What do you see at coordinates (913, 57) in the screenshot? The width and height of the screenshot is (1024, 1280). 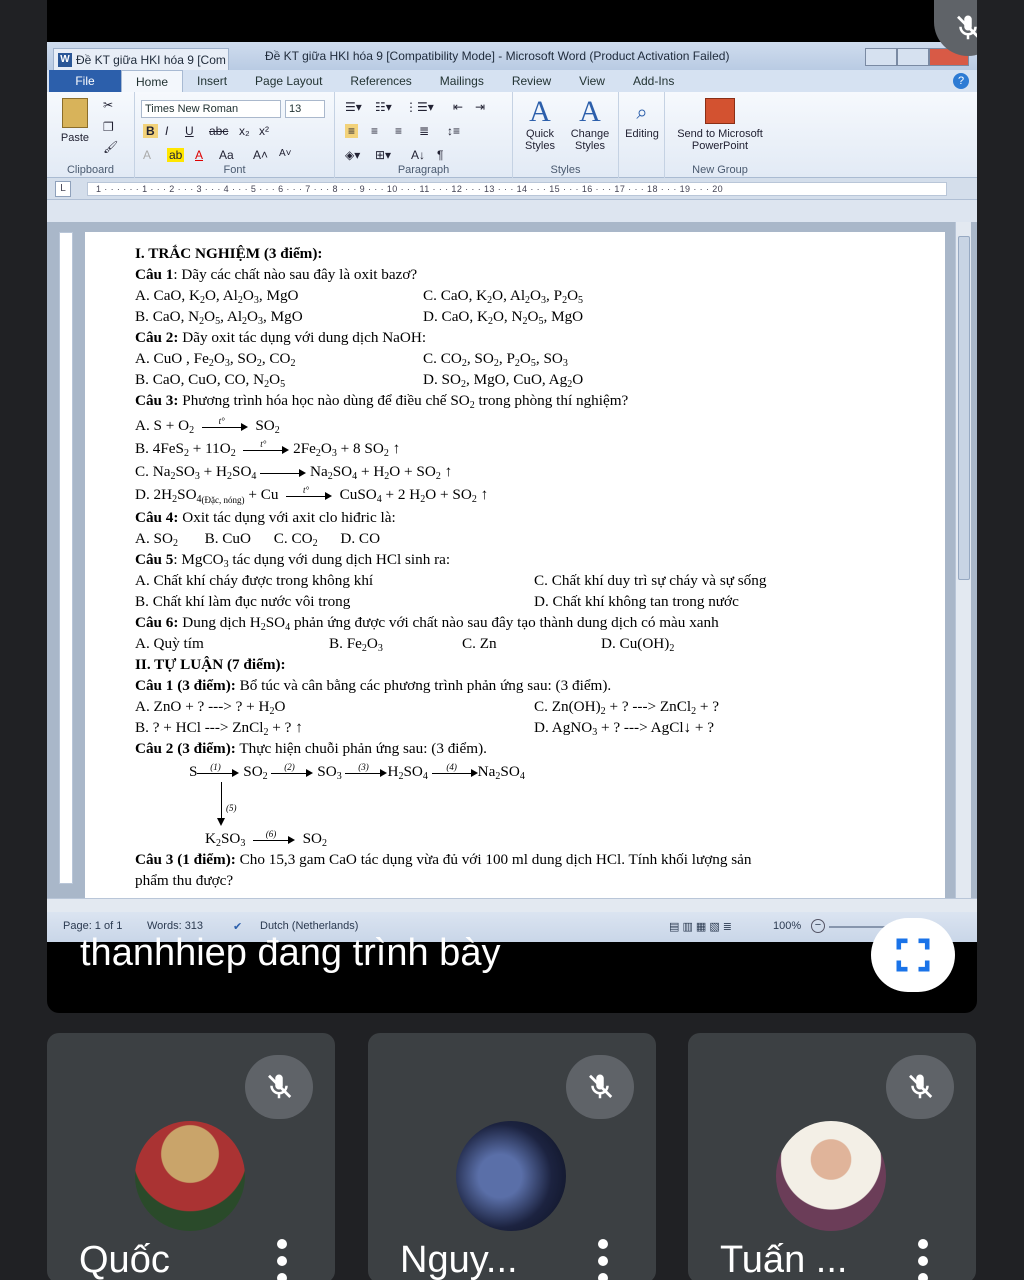 I see `maximize-button` at bounding box center [913, 57].